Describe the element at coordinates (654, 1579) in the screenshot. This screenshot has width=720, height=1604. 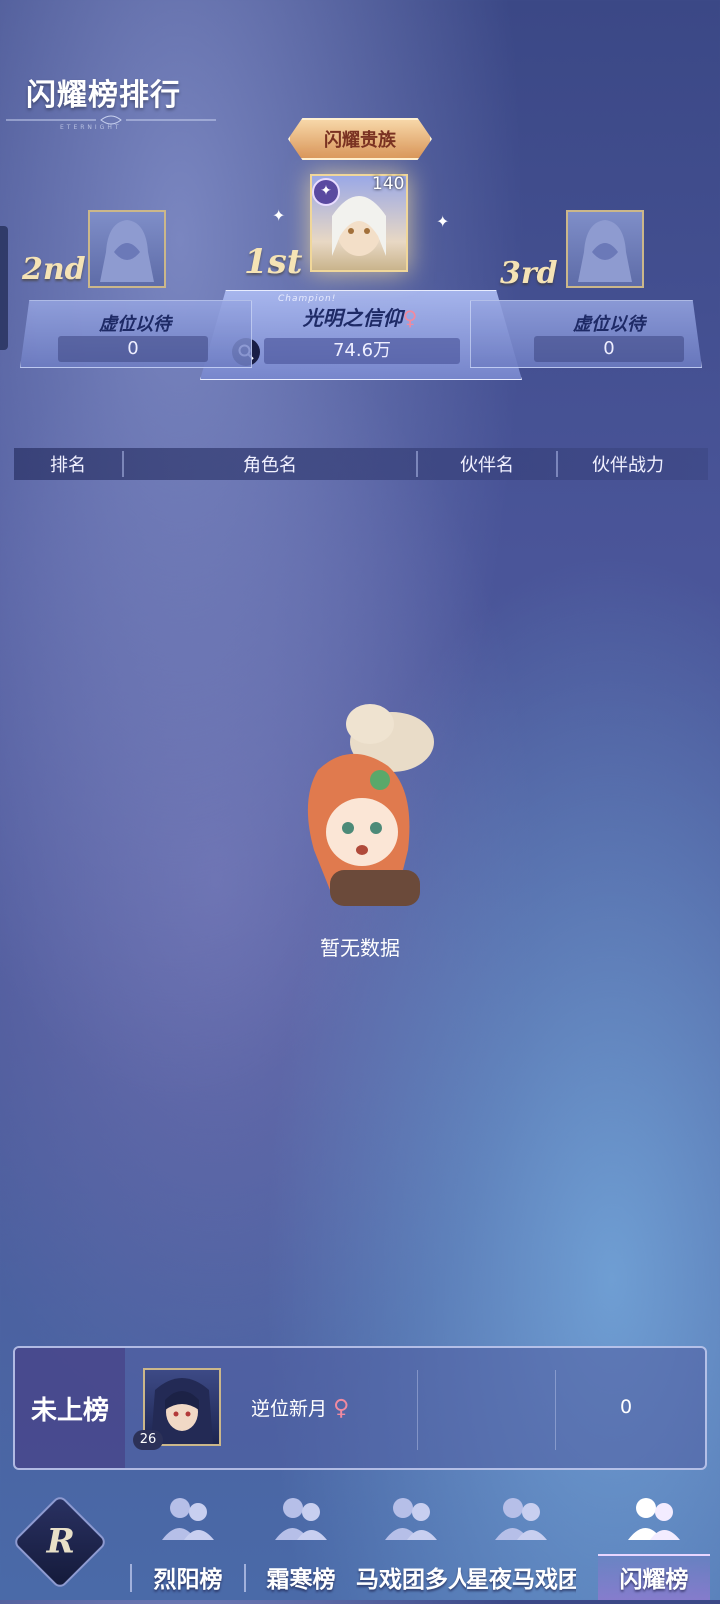
I see `tab-label: 闪耀榜` at that location.